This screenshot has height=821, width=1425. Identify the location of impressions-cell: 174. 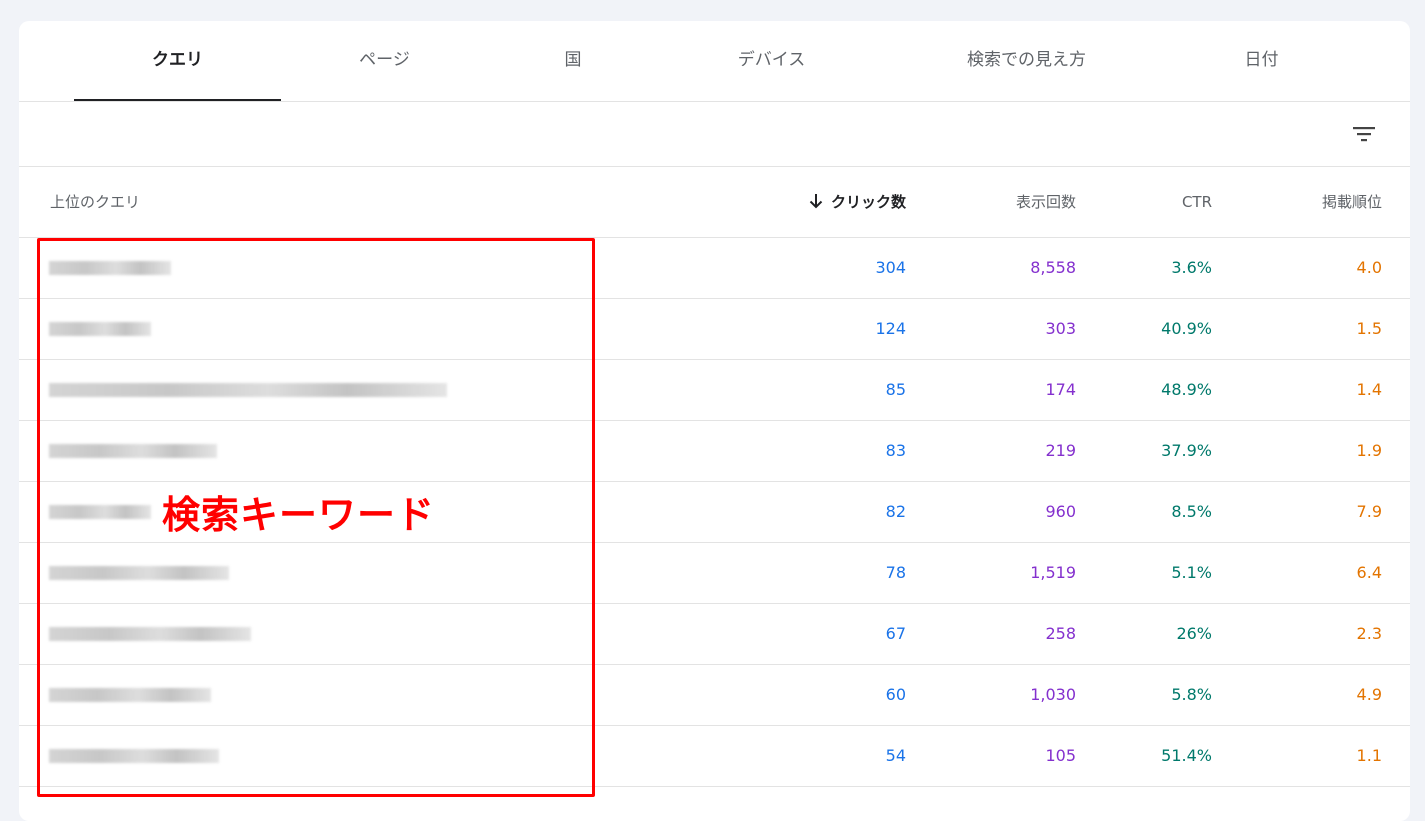
(1060, 389).